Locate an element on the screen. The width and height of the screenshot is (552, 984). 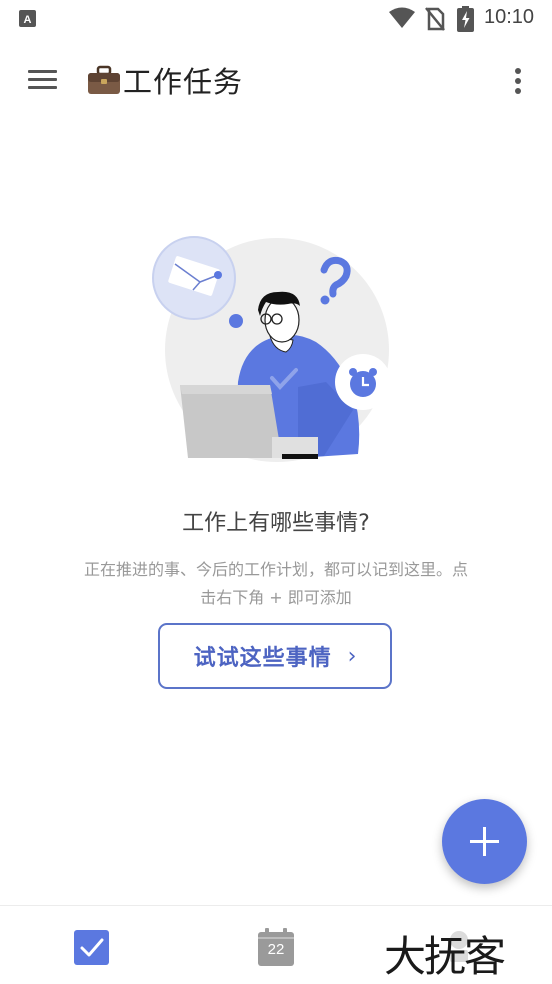
alarm-clock-icon is located at coordinates (363, 382).